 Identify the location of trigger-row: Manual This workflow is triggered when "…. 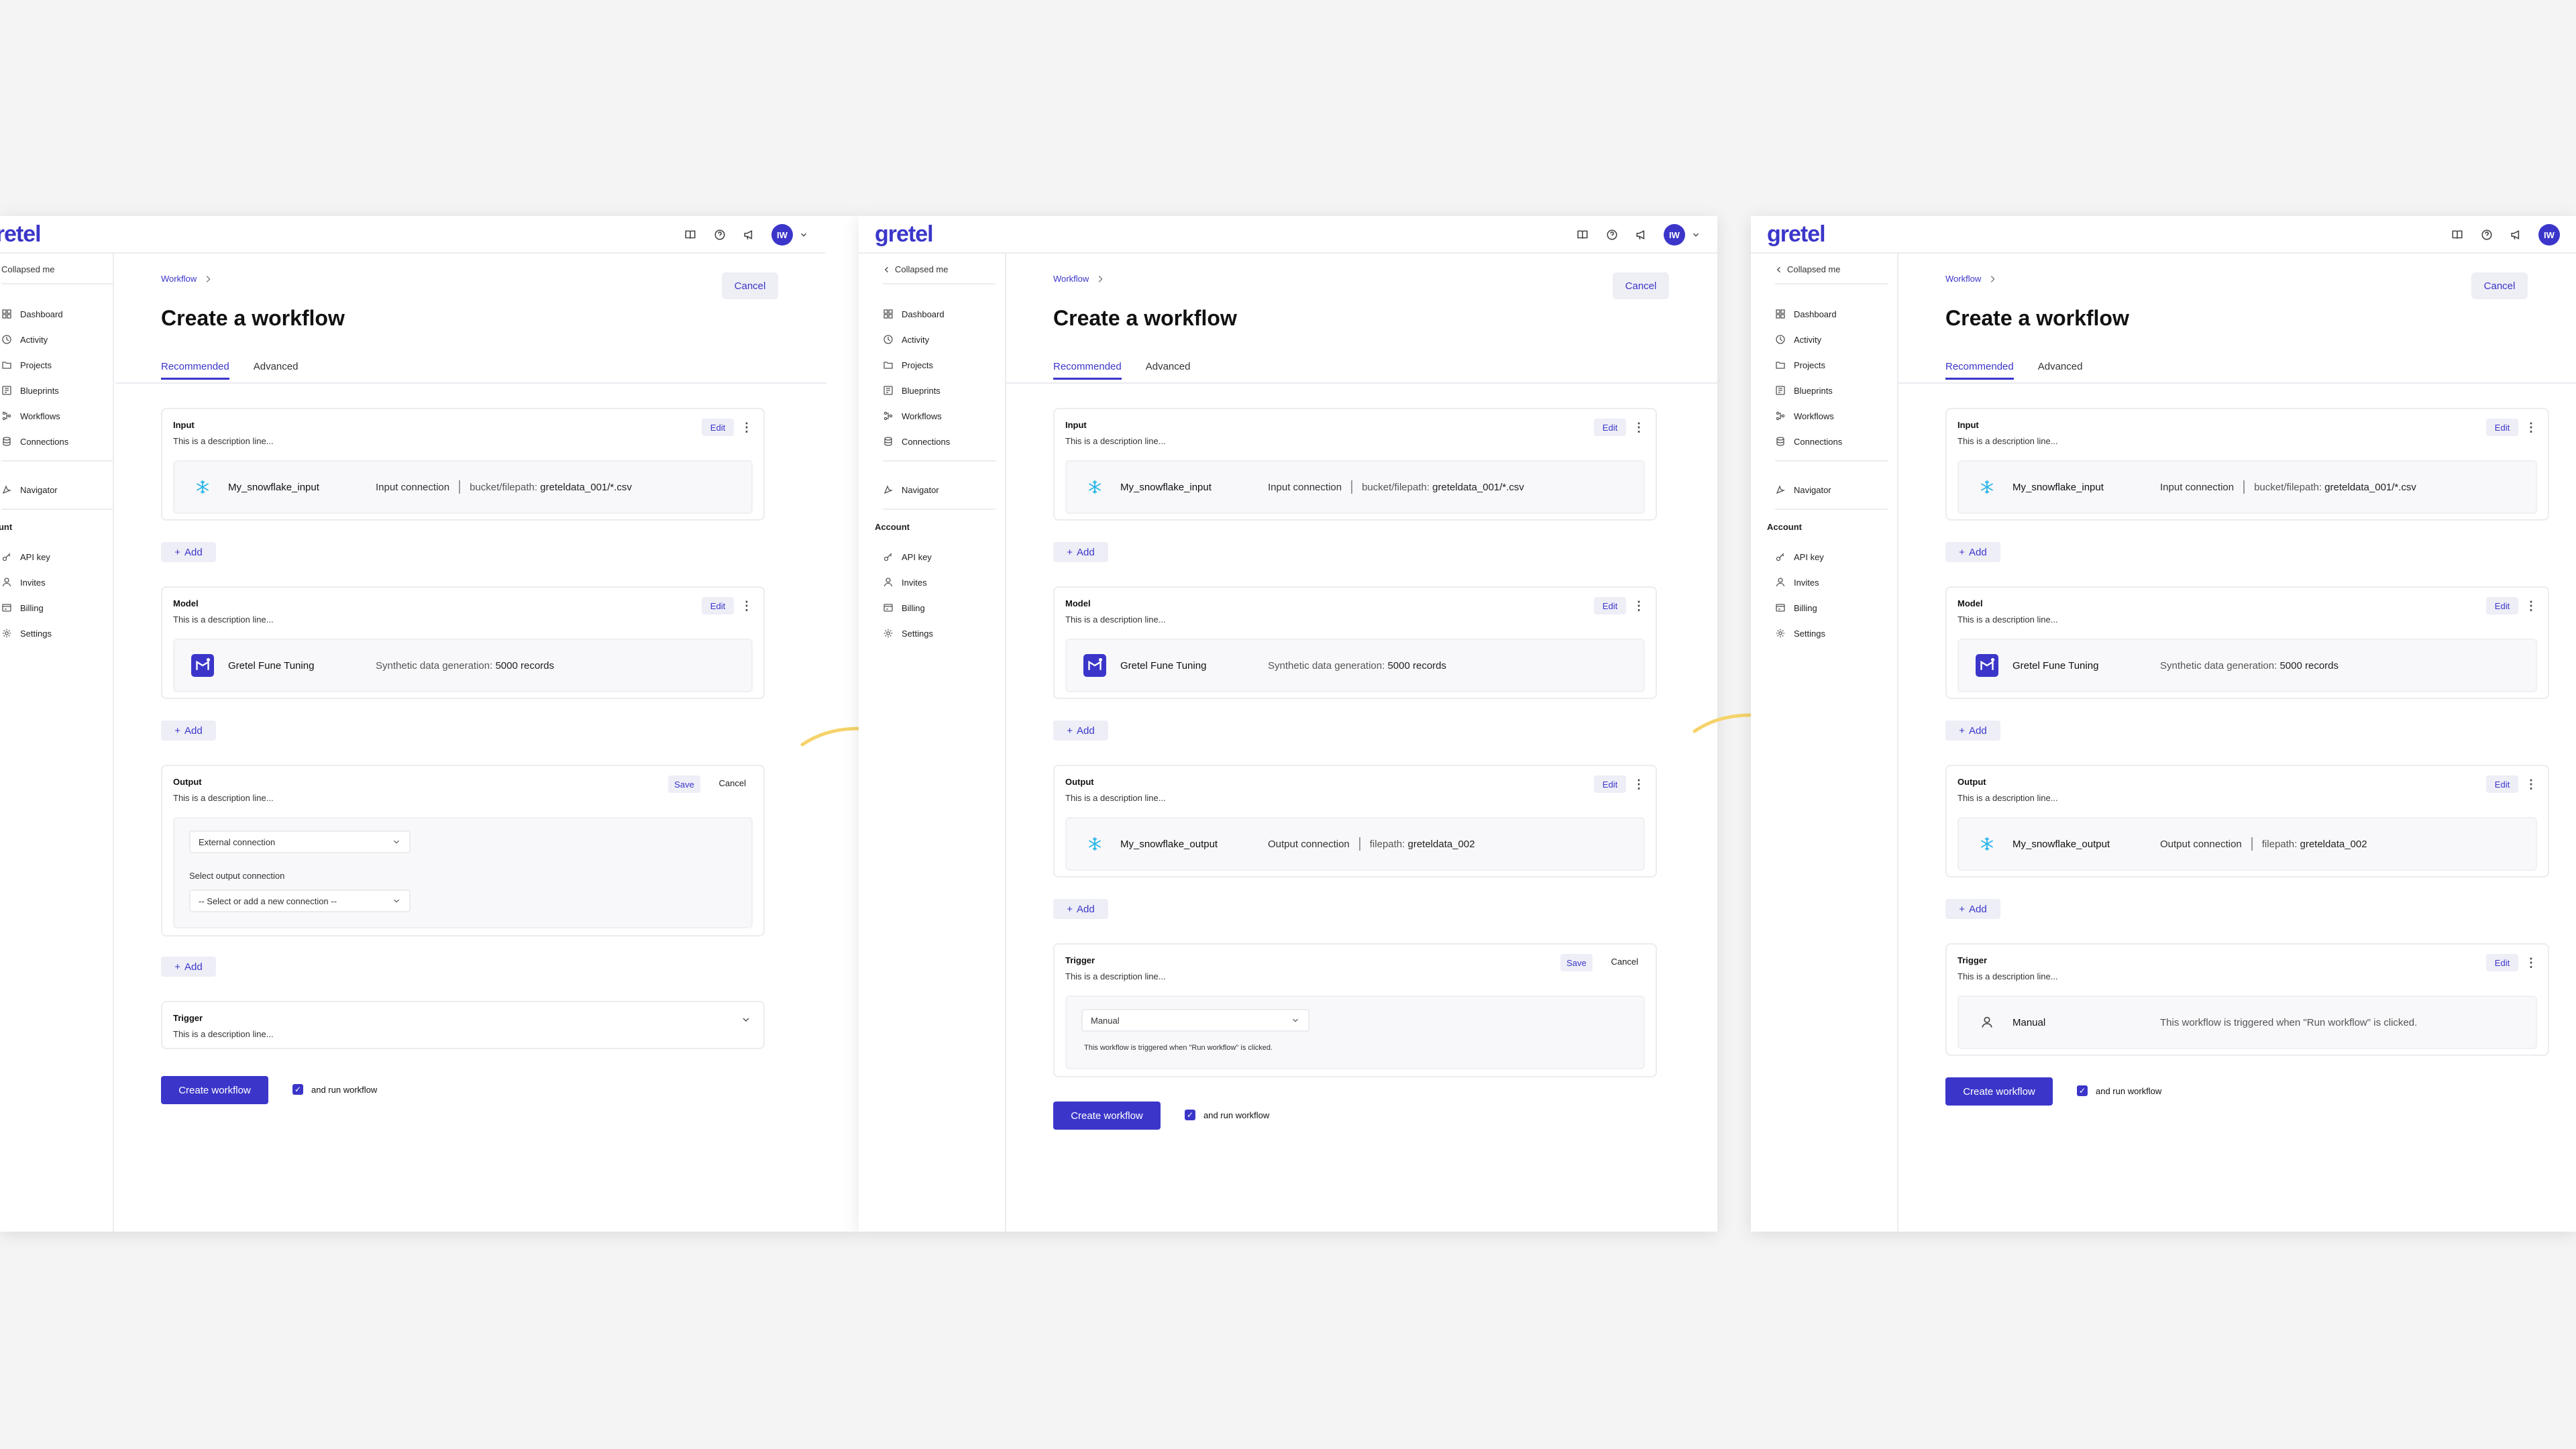
(2247, 1022).